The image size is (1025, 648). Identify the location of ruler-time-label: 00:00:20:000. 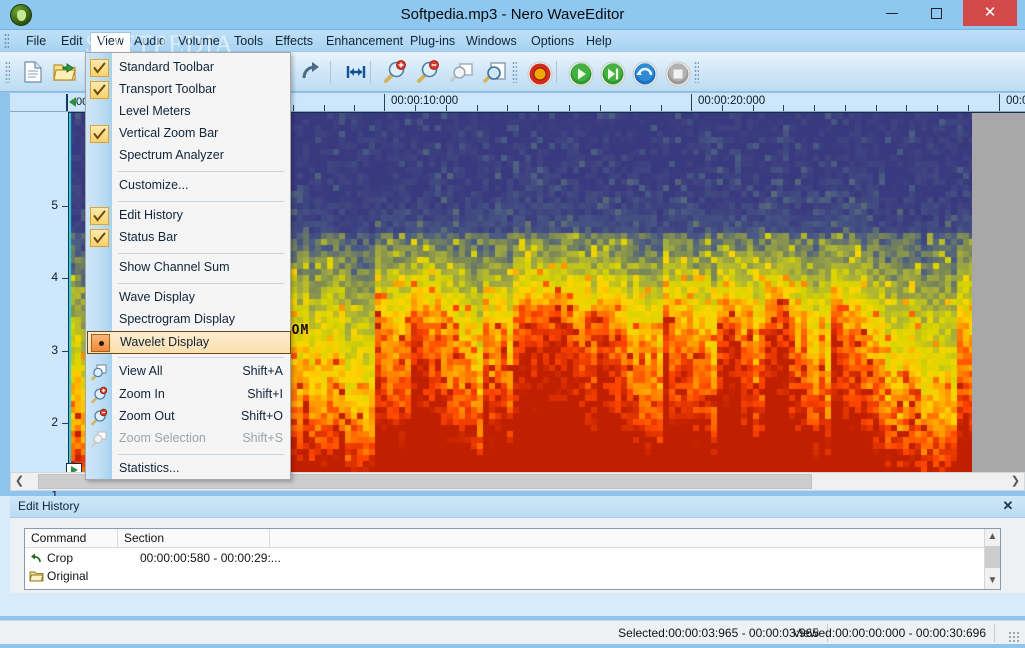
(732, 101).